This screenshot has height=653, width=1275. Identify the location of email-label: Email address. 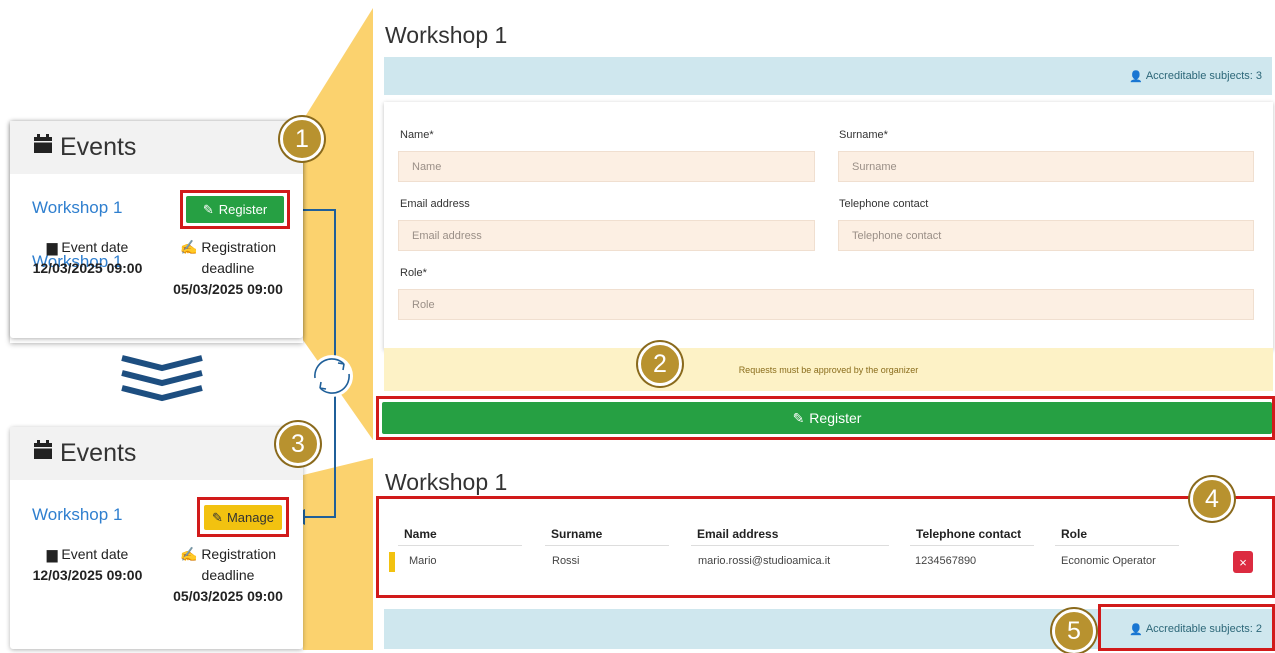
(435, 204).